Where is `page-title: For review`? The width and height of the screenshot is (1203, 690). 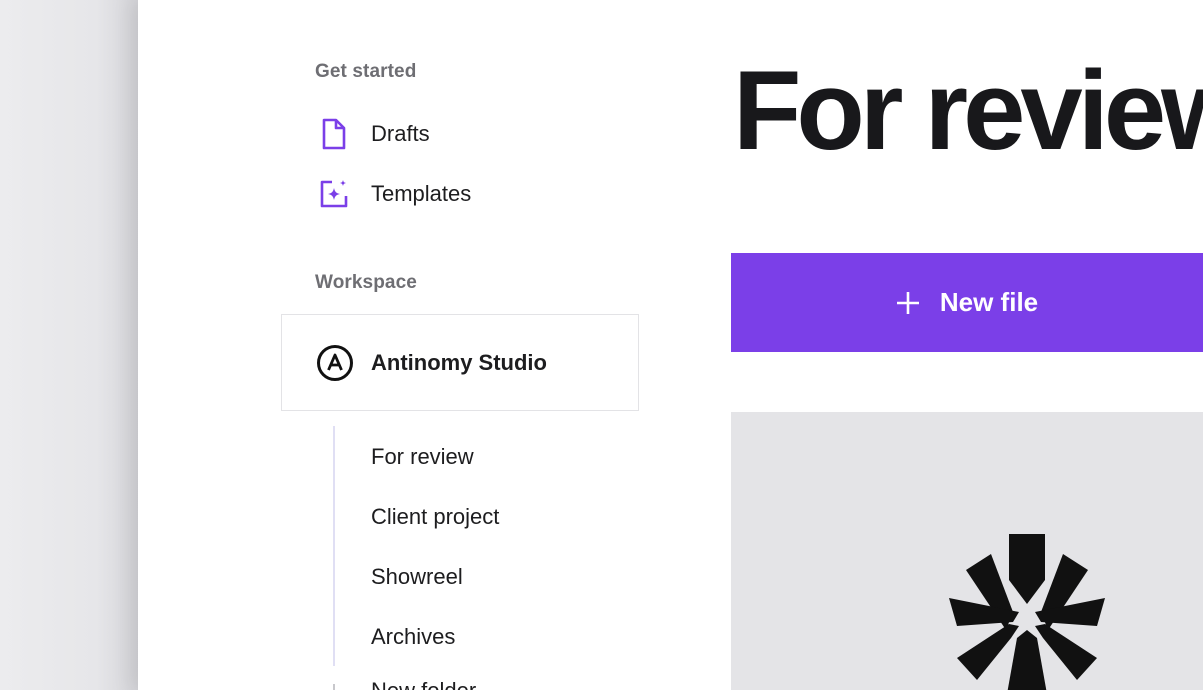
page-title: For review is located at coordinates (968, 110).